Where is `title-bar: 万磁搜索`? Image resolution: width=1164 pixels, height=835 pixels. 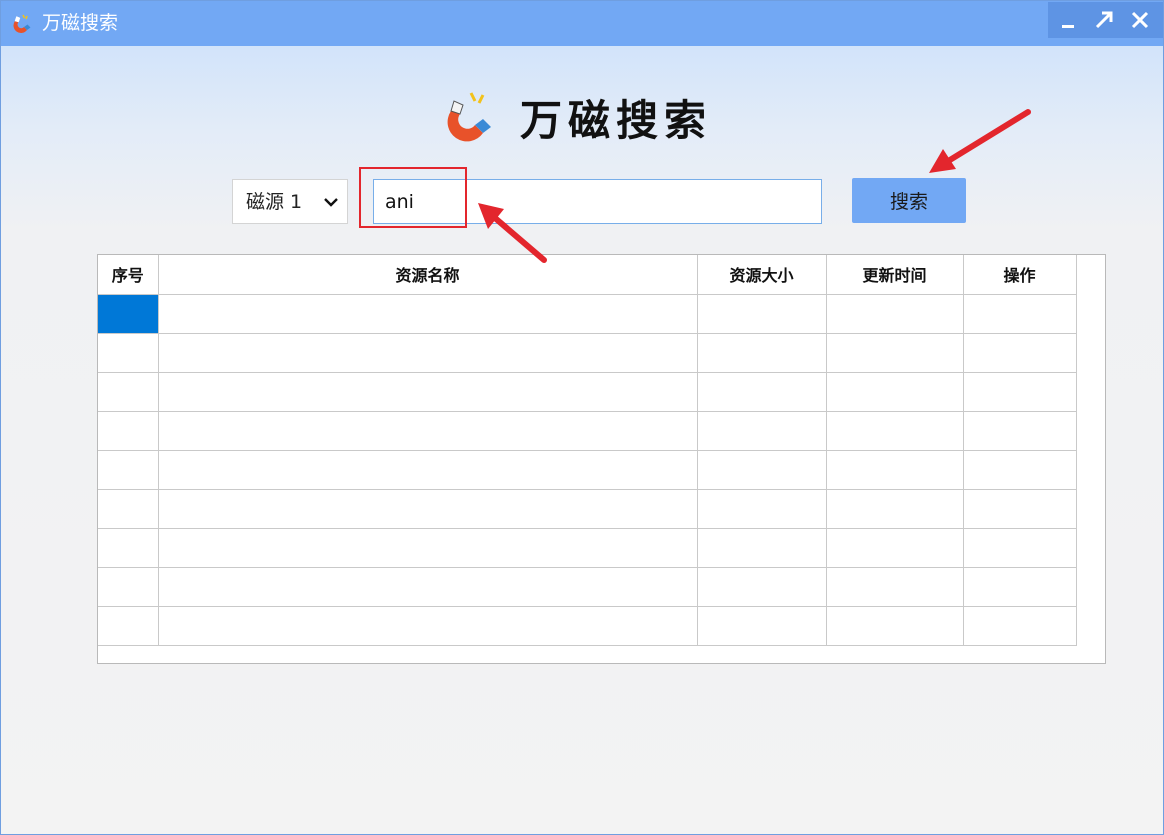
title-bar: 万磁搜索 is located at coordinates (582, 23).